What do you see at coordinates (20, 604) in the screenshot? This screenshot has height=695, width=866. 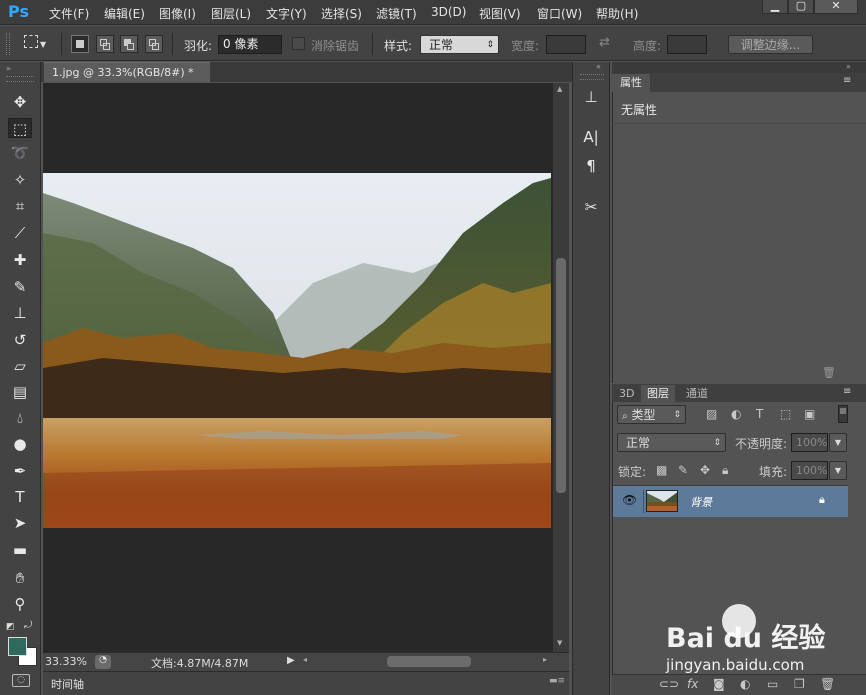 I see `zoom-tool-icon: ⚲` at bounding box center [20, 604].